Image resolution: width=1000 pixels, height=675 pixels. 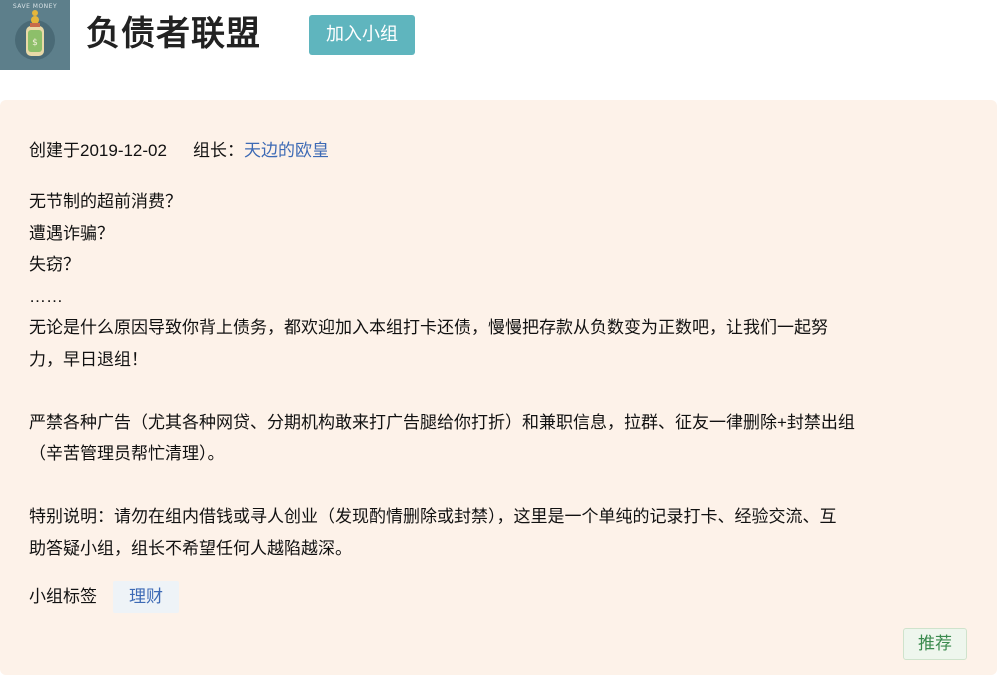 I want to click on tag-chip: 理财, so click(x=146, y=597).